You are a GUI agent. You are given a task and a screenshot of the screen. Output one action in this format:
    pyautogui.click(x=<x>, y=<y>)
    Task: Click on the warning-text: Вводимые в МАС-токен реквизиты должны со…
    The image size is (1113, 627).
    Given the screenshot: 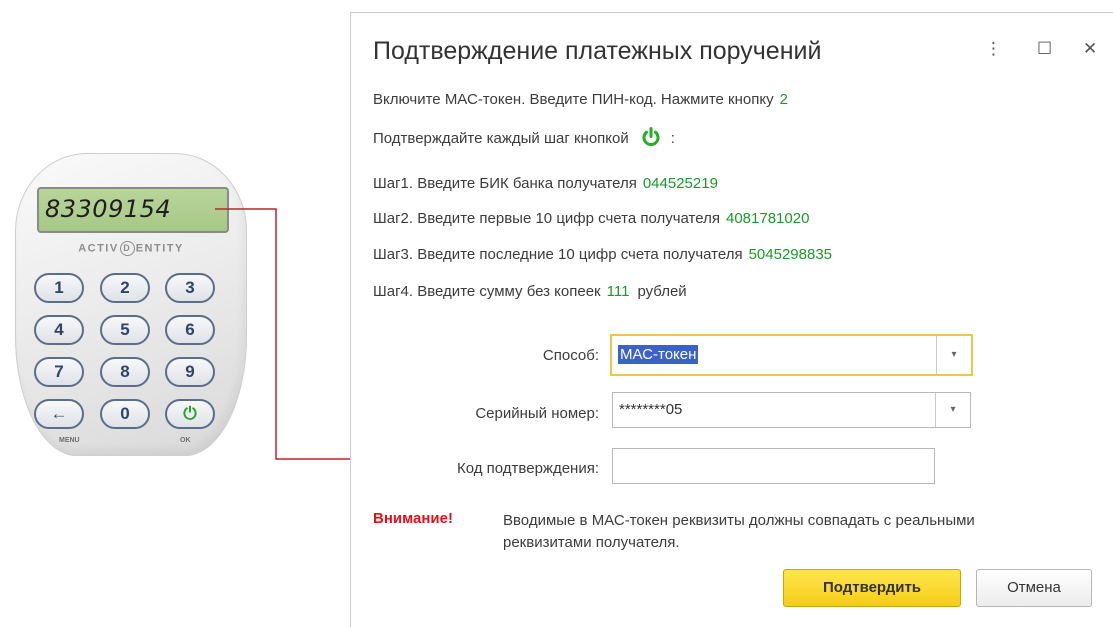 What is the action you would take?
    pyautogui.click(x=739, y=531)
    